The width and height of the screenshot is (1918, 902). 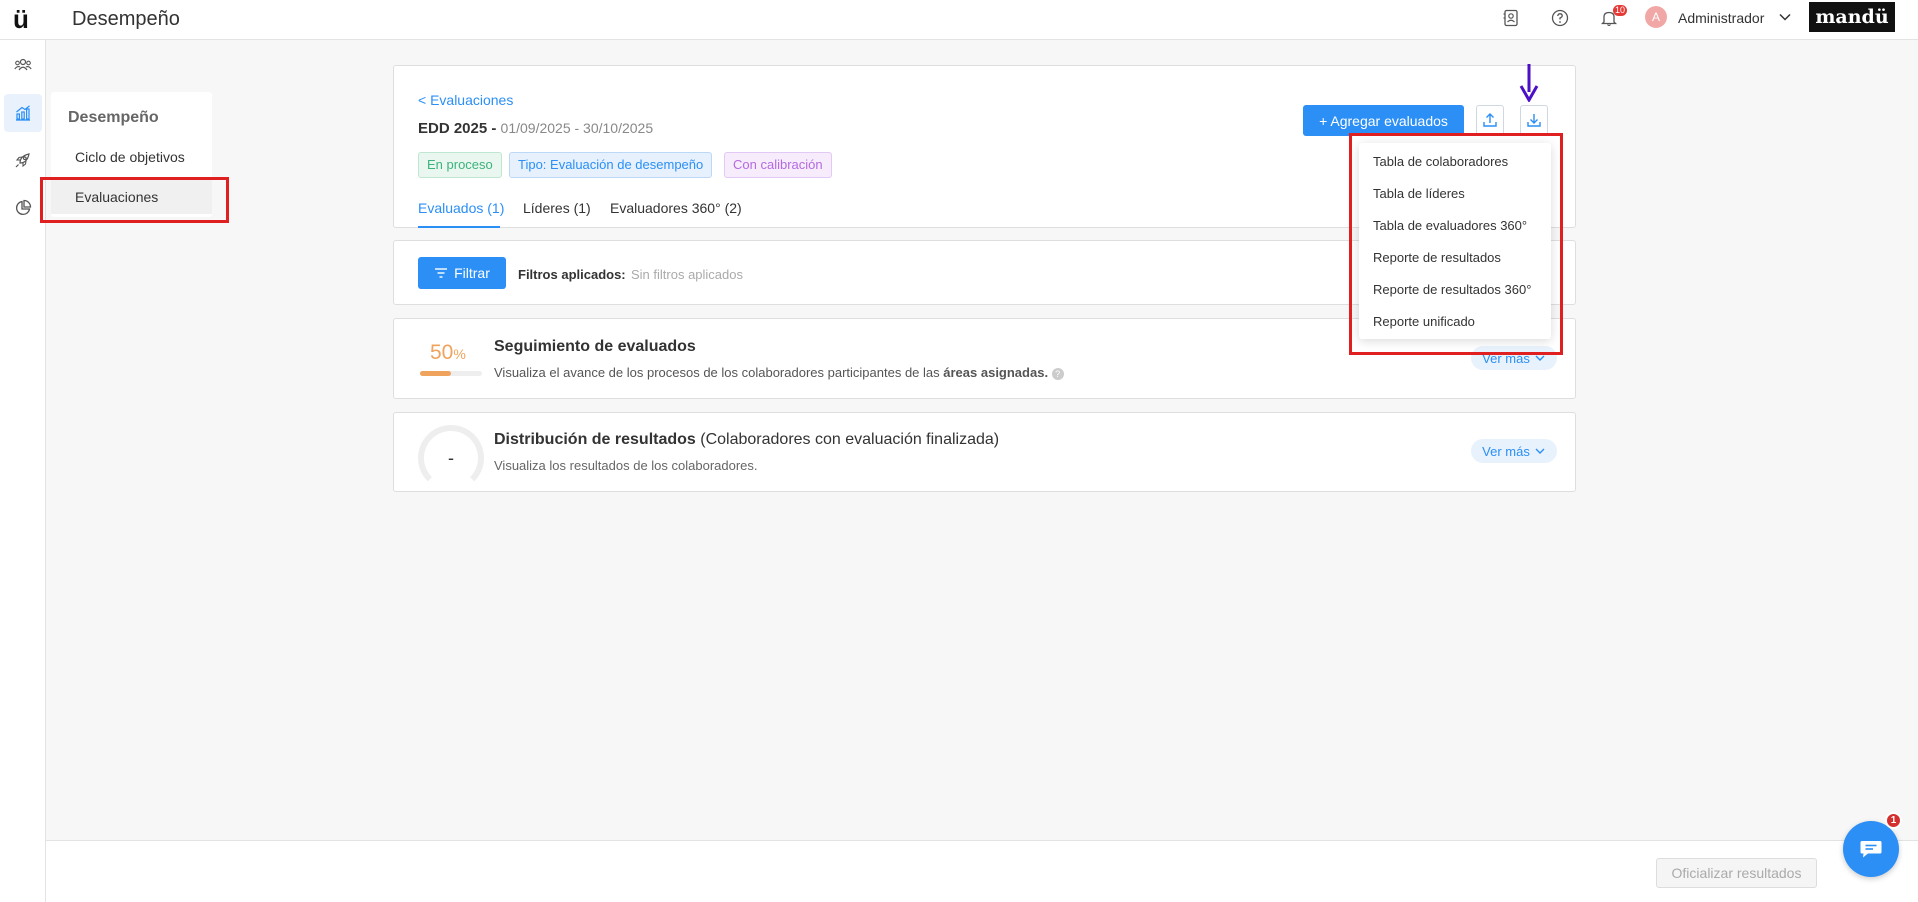 What do you see at coordinates (460, 165) in the screenshot?
I see `status-badge: En proceso` at bounding box center [460, 165].